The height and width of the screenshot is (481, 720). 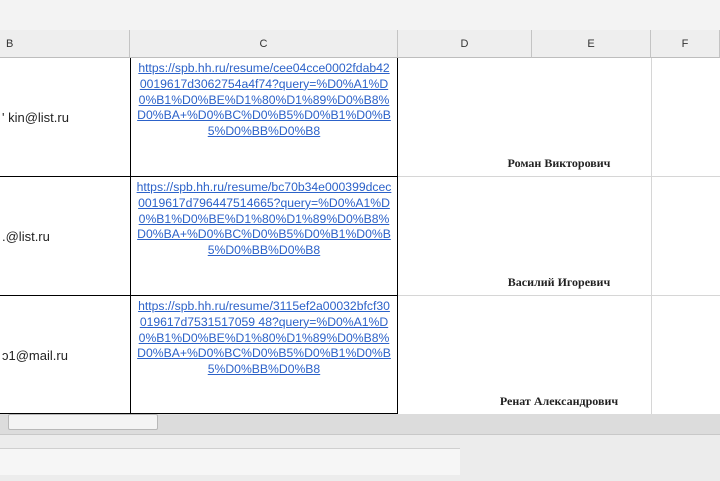 What do you see at coordinates (83, 422) in the screenshot?
I see `horizontal-scrollbar-thumb` at bounding box center [83, 422].